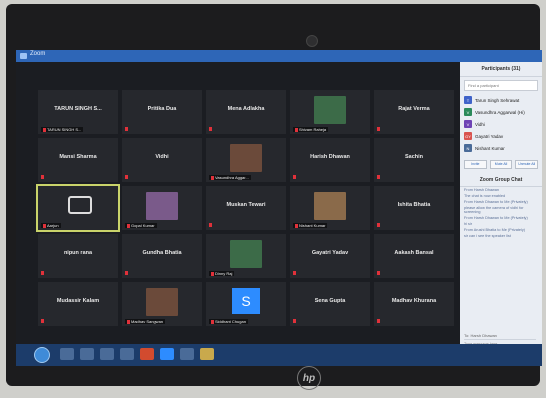 The height and width of the screenshot is (398, 546). Describe the element at coordinates (78, 301) in the screenshot. I see `participant-name: Mudassir Kalam` at that location.